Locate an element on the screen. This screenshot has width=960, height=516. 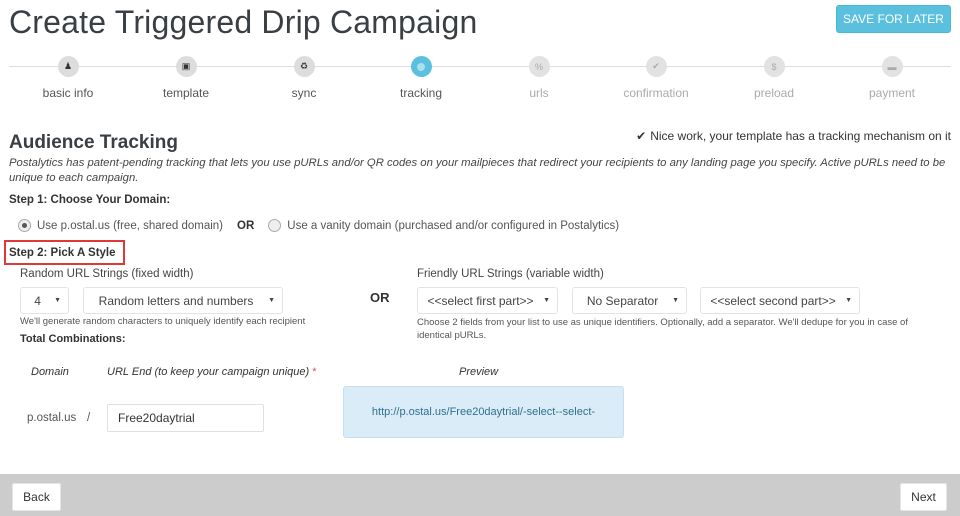
url-end-header-text: URL End (to keep your campaign unique) is located at coordinates (208, 372).